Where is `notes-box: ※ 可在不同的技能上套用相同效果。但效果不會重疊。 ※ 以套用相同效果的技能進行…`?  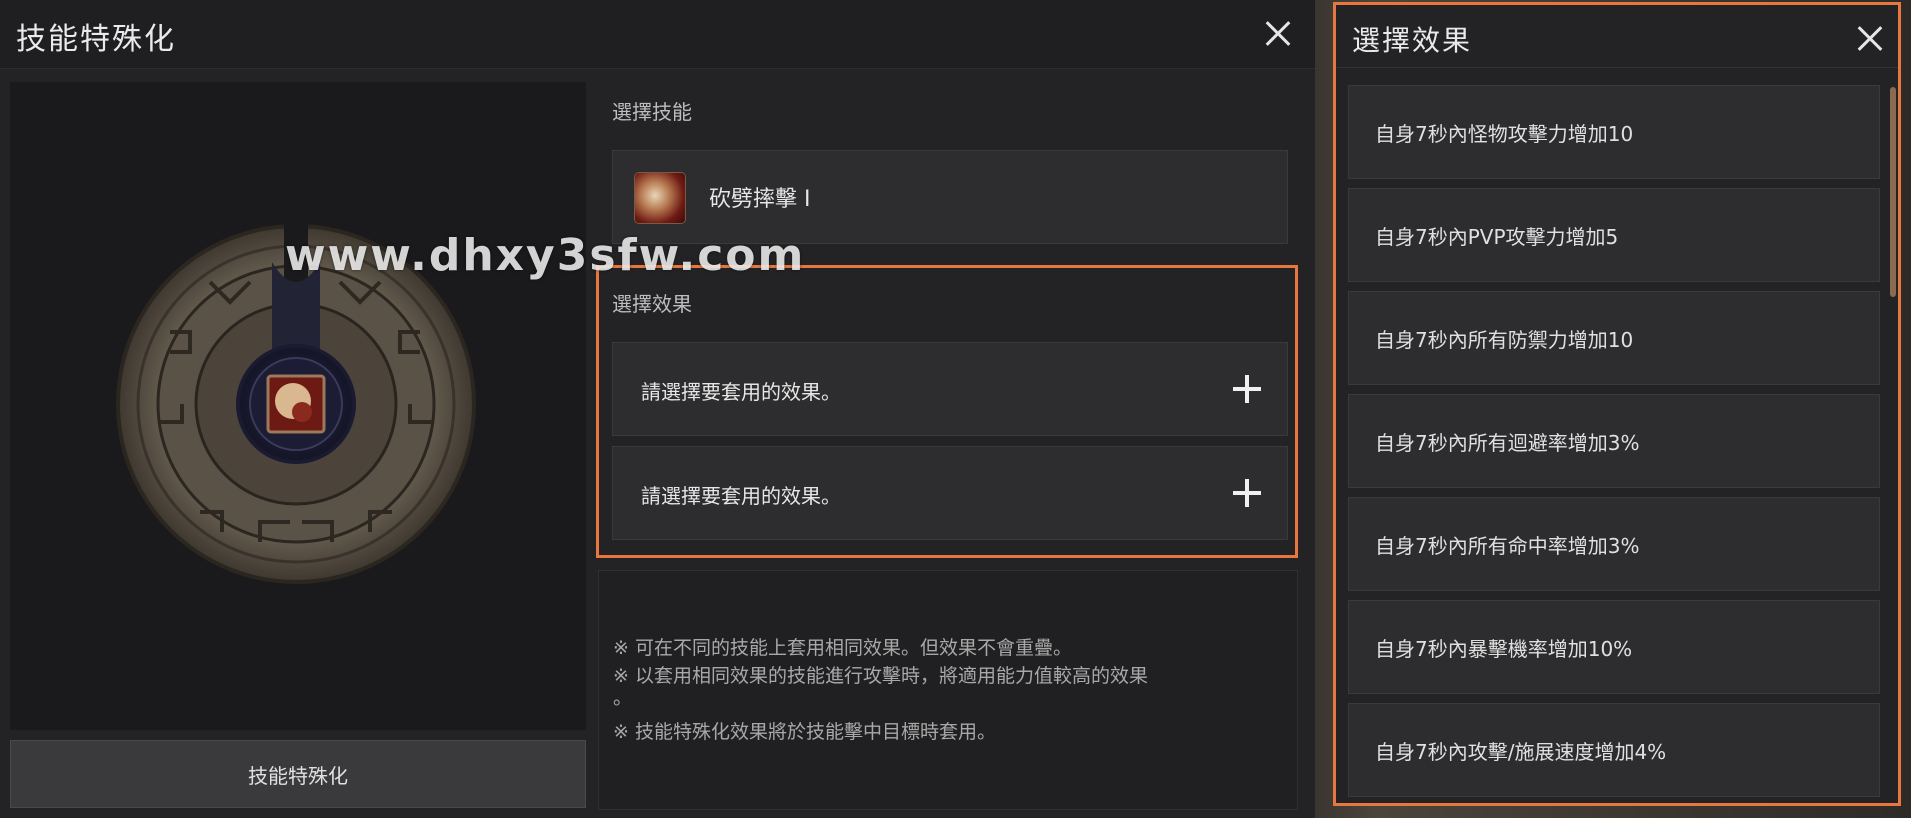
notes-box: ※ 可在不同的技能上套用相同效果。但效果不會重疊。 ※ 以套用相同效果的技能進行… is located at coordinates (948, 690).